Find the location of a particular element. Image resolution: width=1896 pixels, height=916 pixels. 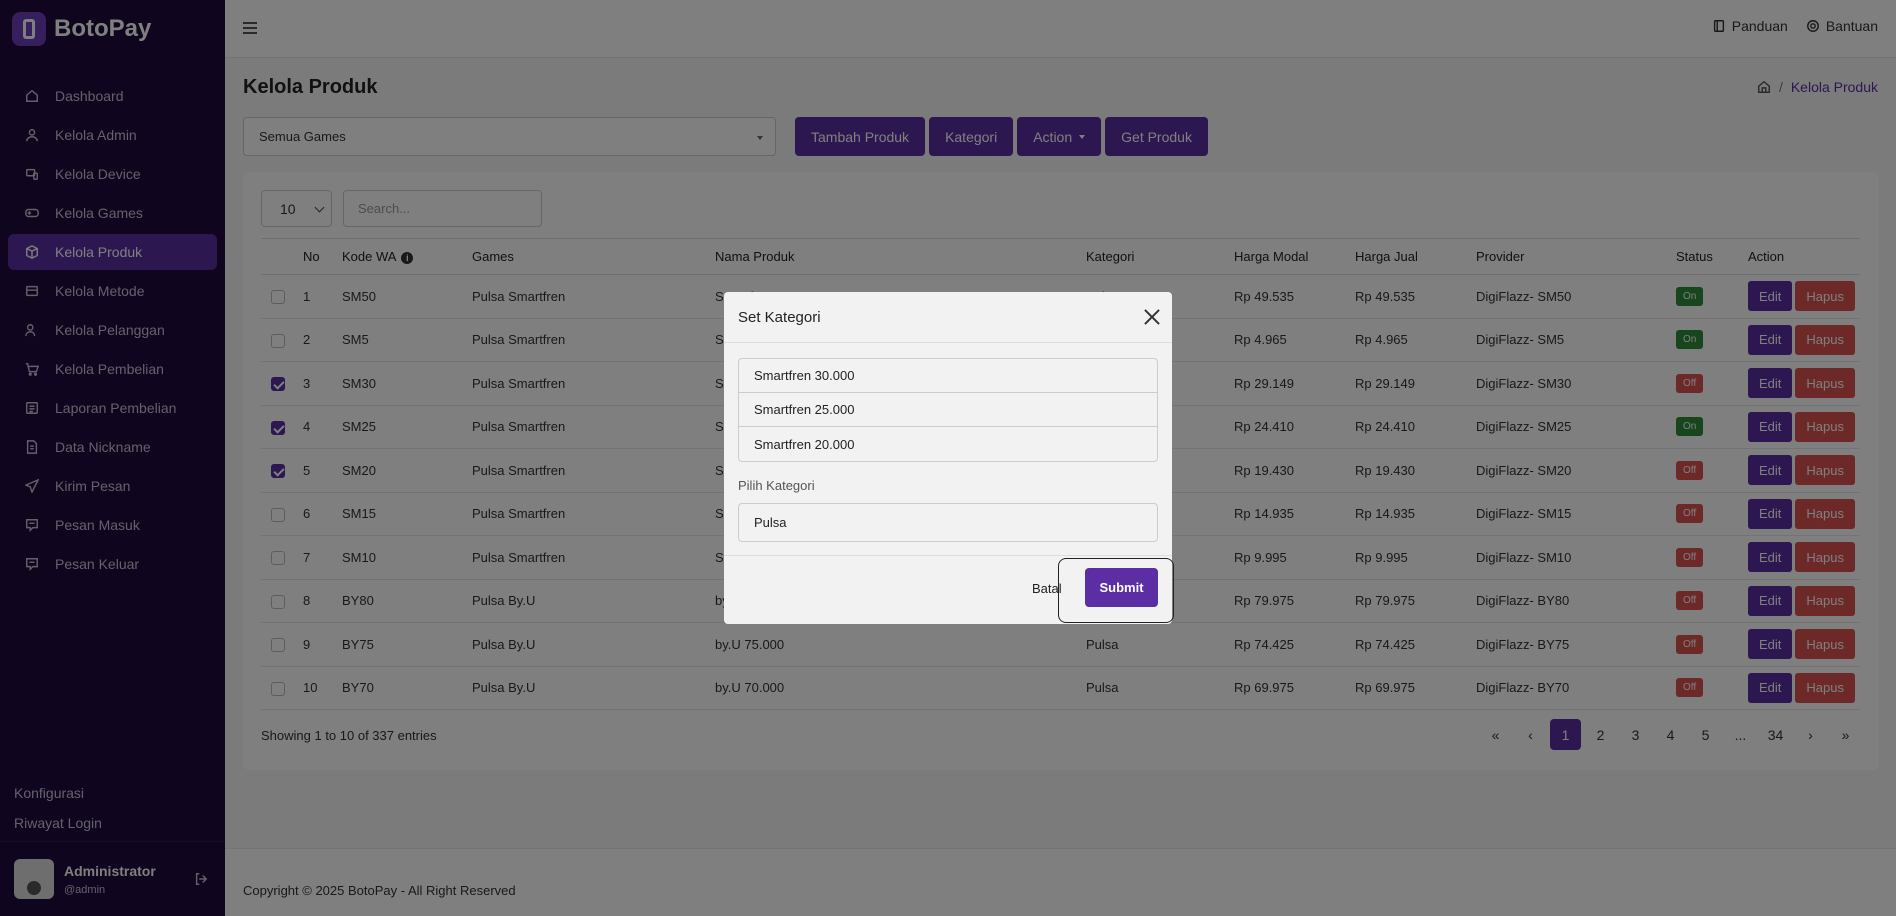

modal-title: Set Kategori is located at coordinates (779, 317).